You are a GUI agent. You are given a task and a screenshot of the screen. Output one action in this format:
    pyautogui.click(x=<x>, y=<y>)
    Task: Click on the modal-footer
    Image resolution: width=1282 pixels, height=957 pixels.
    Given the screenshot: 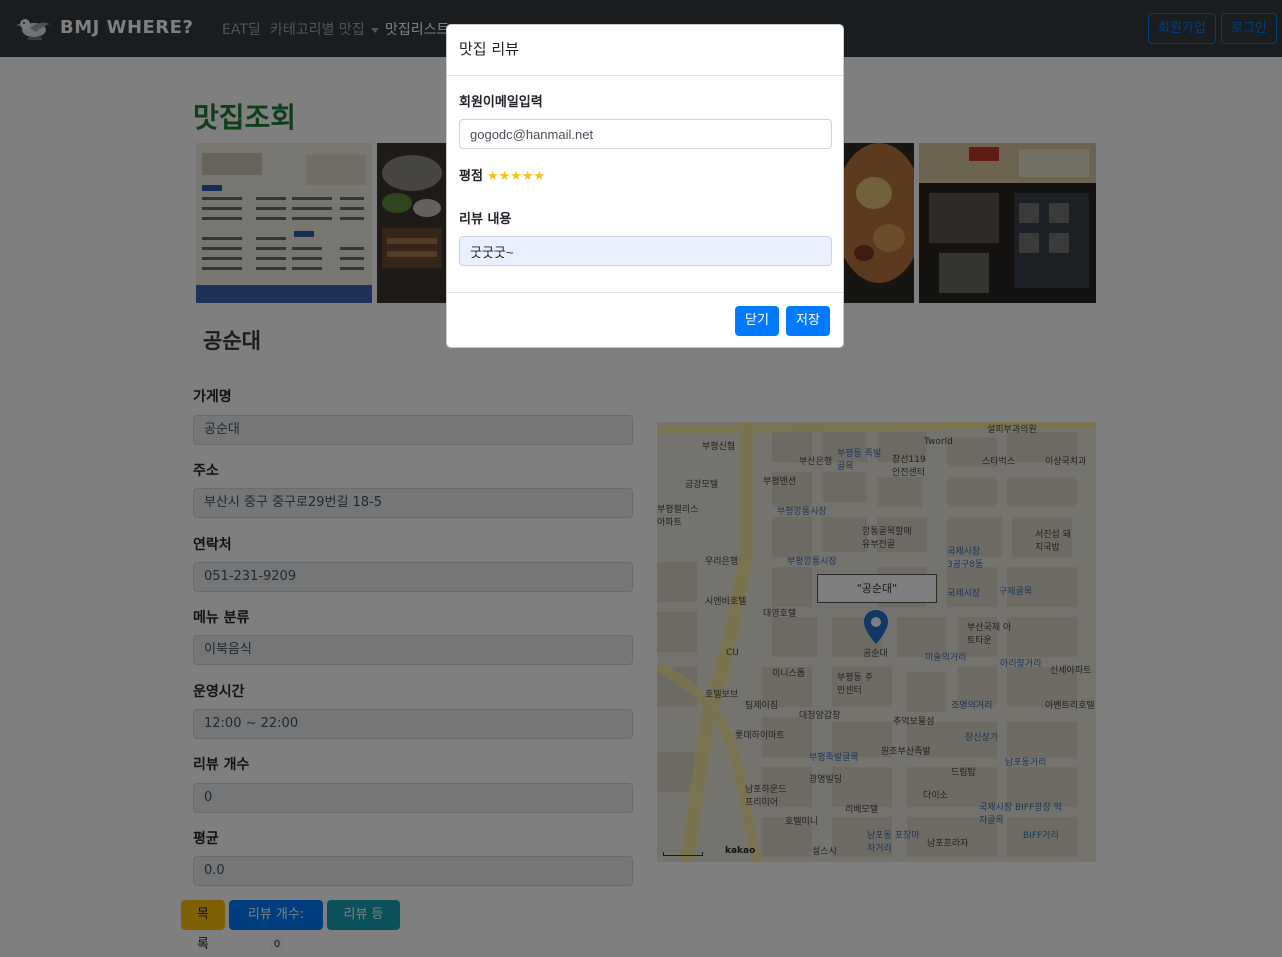 What is the action you would take?
    pyautogui.click(x=645, y=292)
    